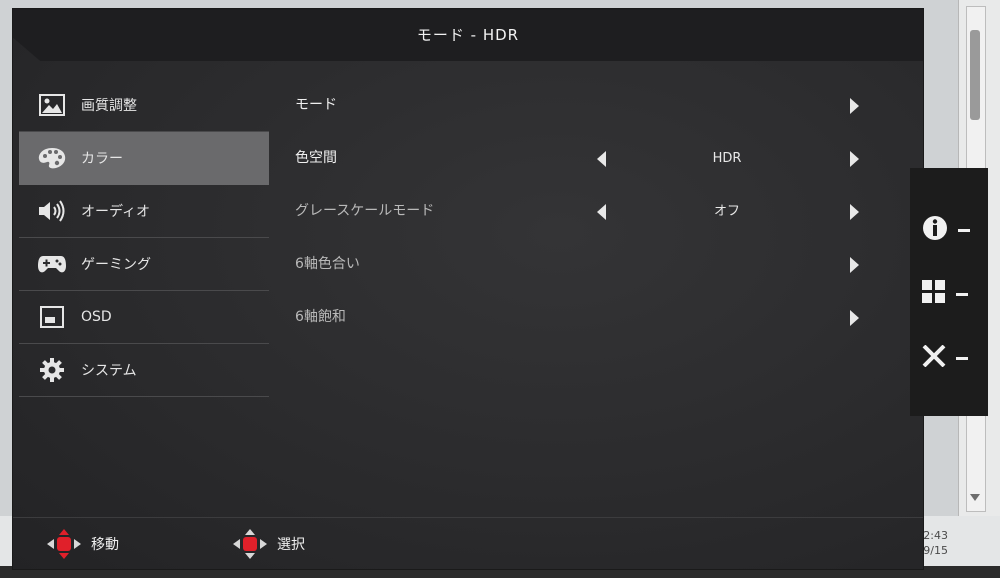 The width and height of the screenshot is (1000, 578). I want to click on option-color-space: 色空間 HDR, so click(577, 158).